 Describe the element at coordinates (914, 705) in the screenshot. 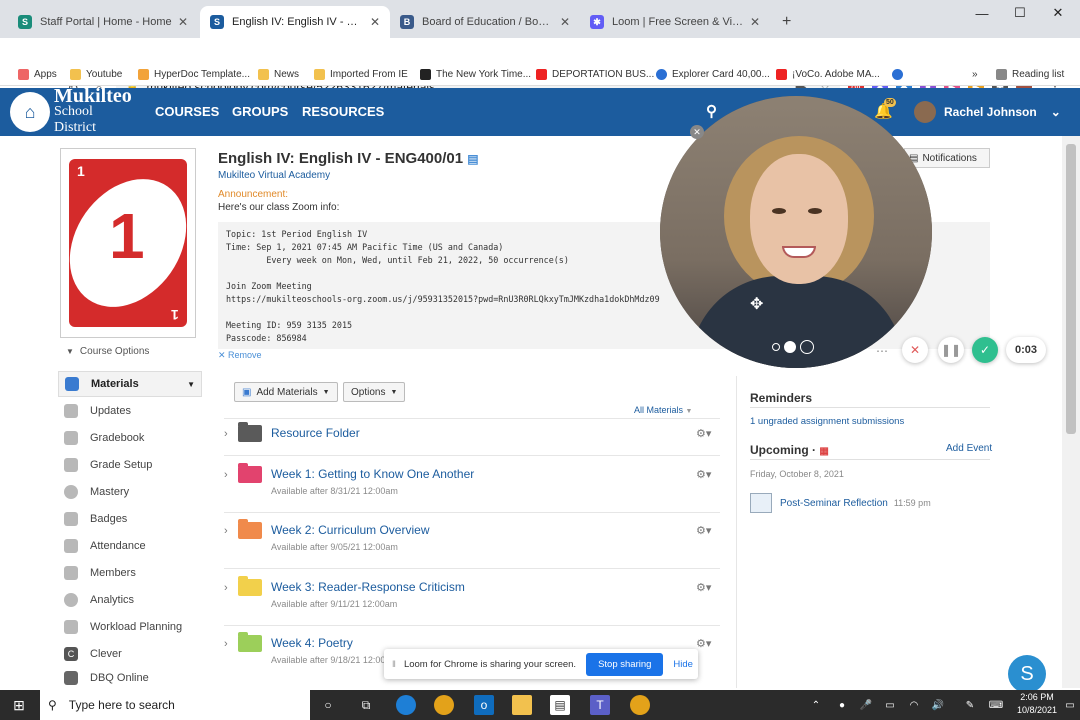

I see `wifi-icon: ◠` at that location.